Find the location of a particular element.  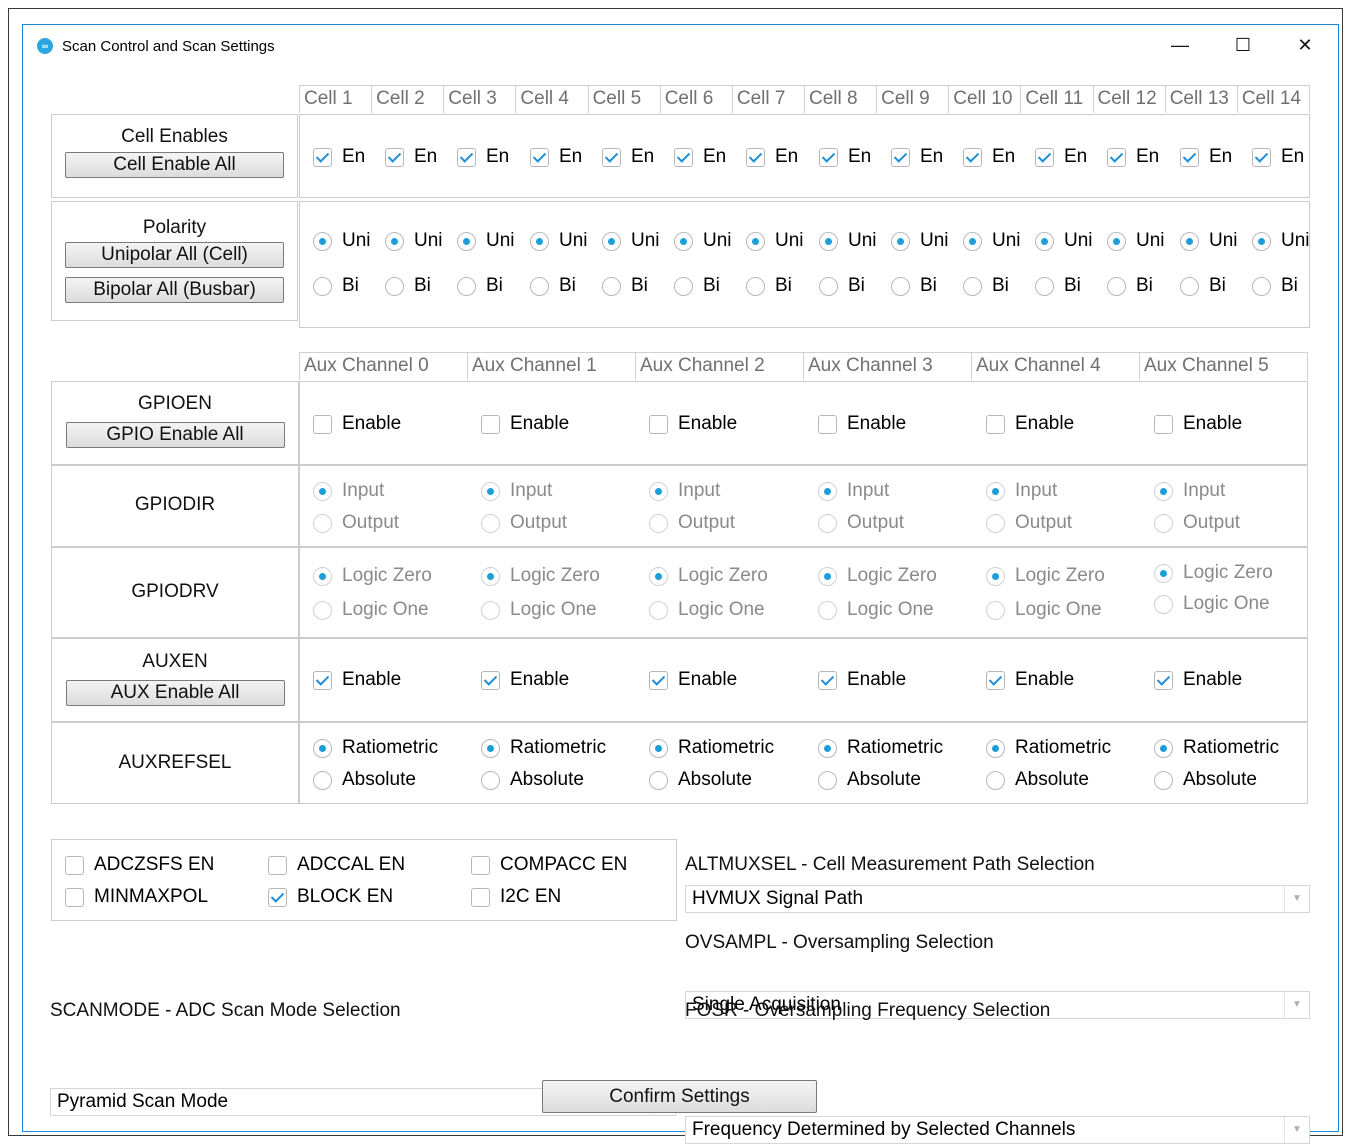

flag-checkbox: COMPACC EN is located at coordinates (549, 865).